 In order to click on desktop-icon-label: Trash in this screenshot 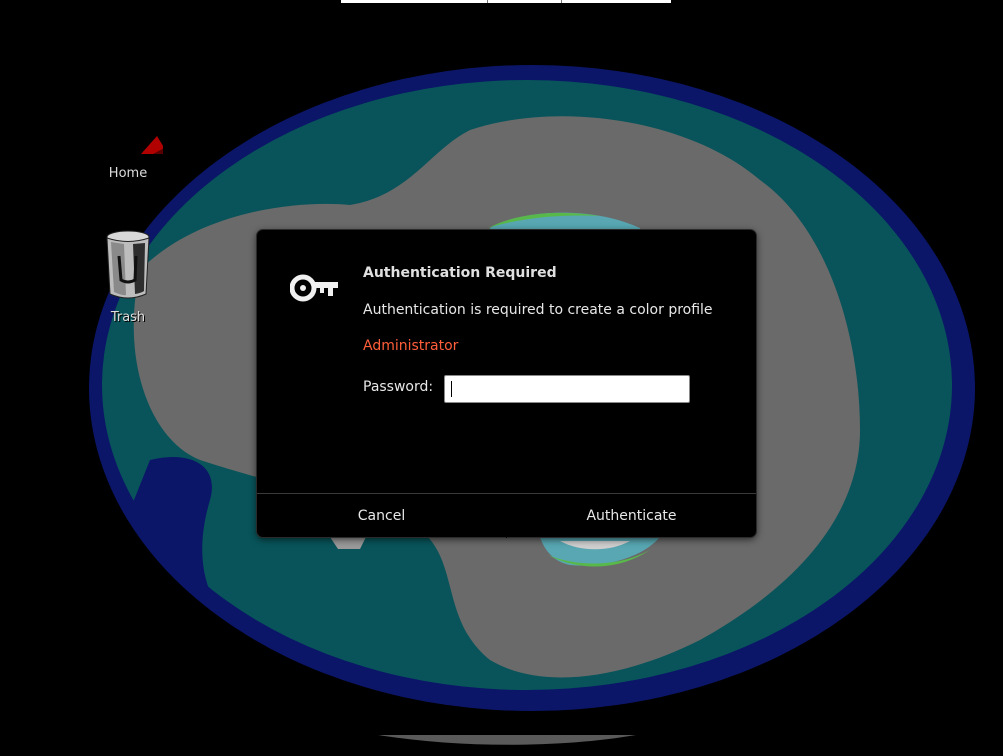, I will do `click(128, 317)`.